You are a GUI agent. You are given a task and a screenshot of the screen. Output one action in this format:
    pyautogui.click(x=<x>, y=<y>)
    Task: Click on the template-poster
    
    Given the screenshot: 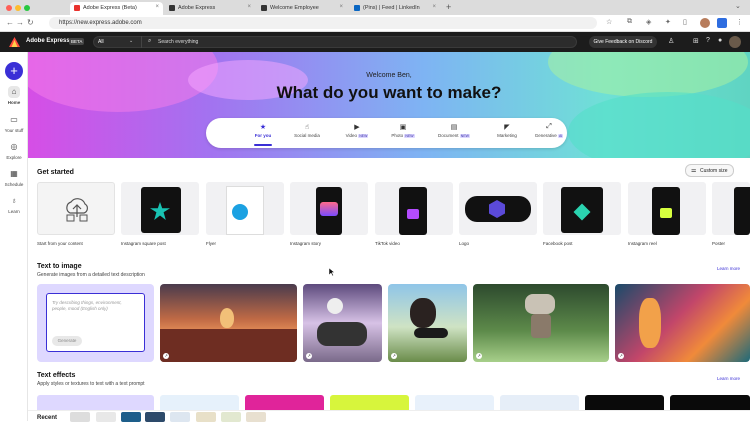 What is the action you would take?
    pyautogui.click(x=731, y=208)
    